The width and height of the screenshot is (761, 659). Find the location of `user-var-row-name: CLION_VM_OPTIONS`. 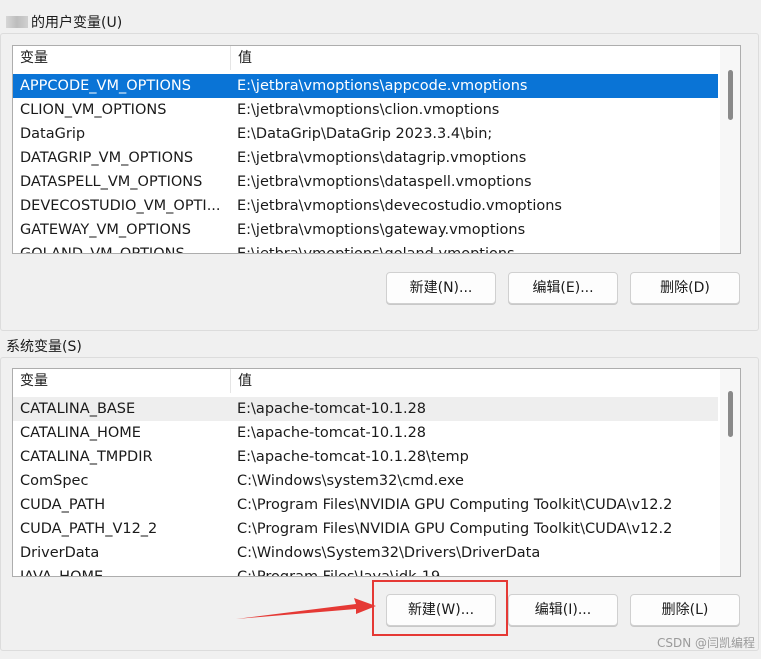

user-var-row-name: CLION_VM_OPTIONS is located at coordinates (93, 110).